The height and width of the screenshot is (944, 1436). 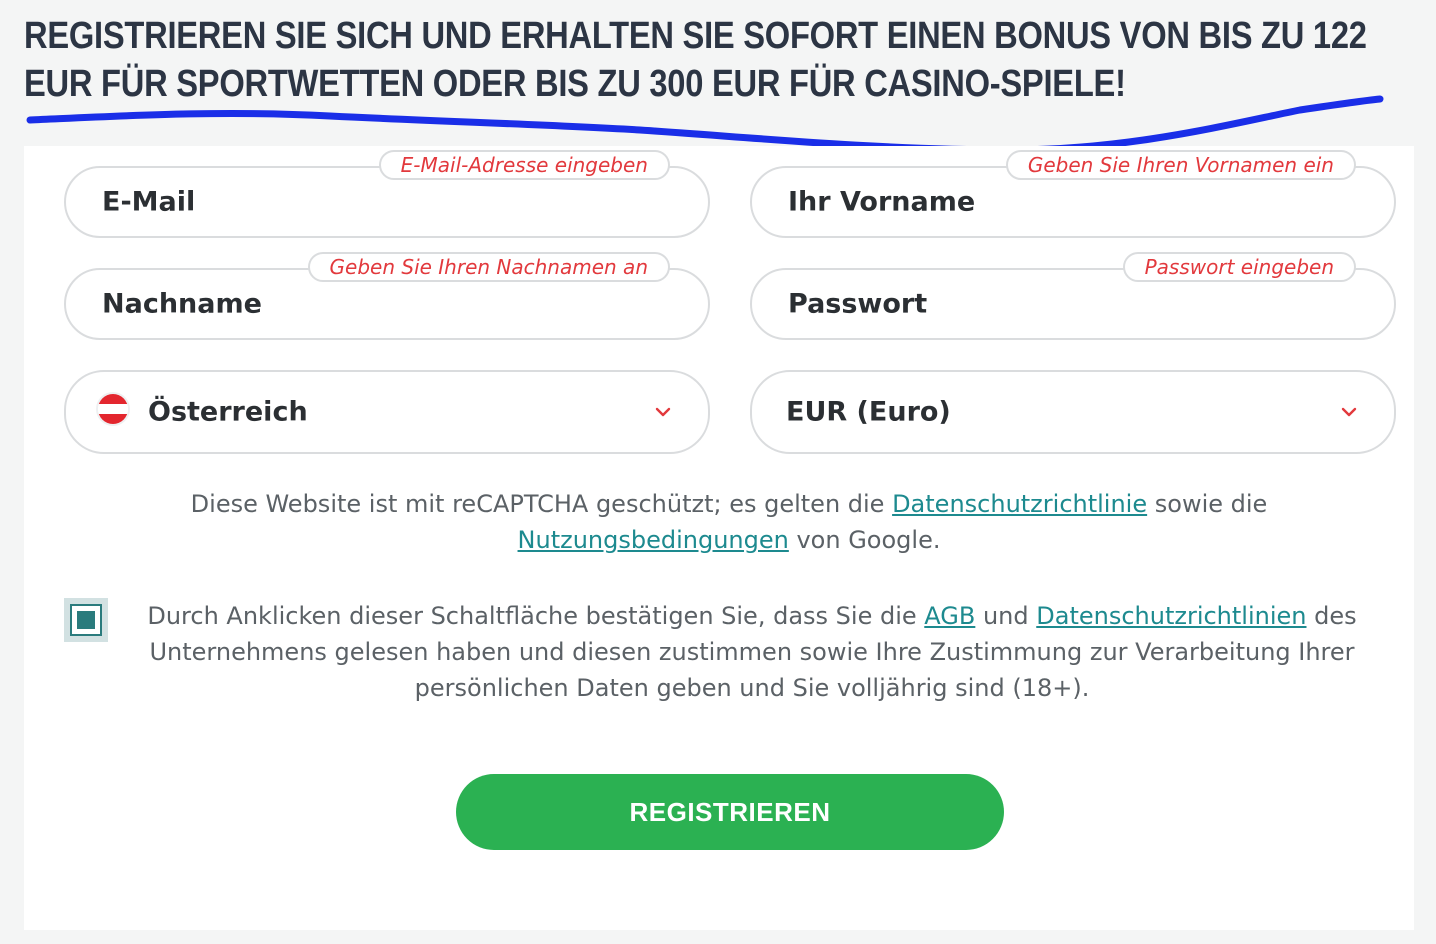 What do you see at coordinates (1073, 412) in the screenshot?
I see `currency-select: EUR (Euro)` at bounding box center [1073, 412].